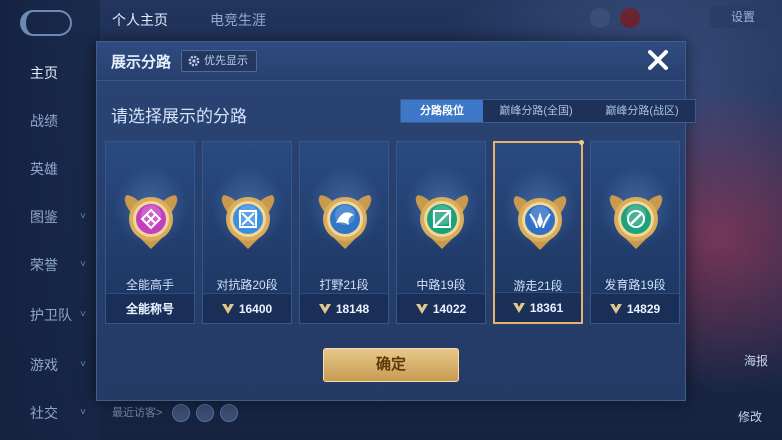 Image resolution: width=782 pixels, height=440 pixels. I want to click on lane-card: 游走21段 18361, so click(538, 232).